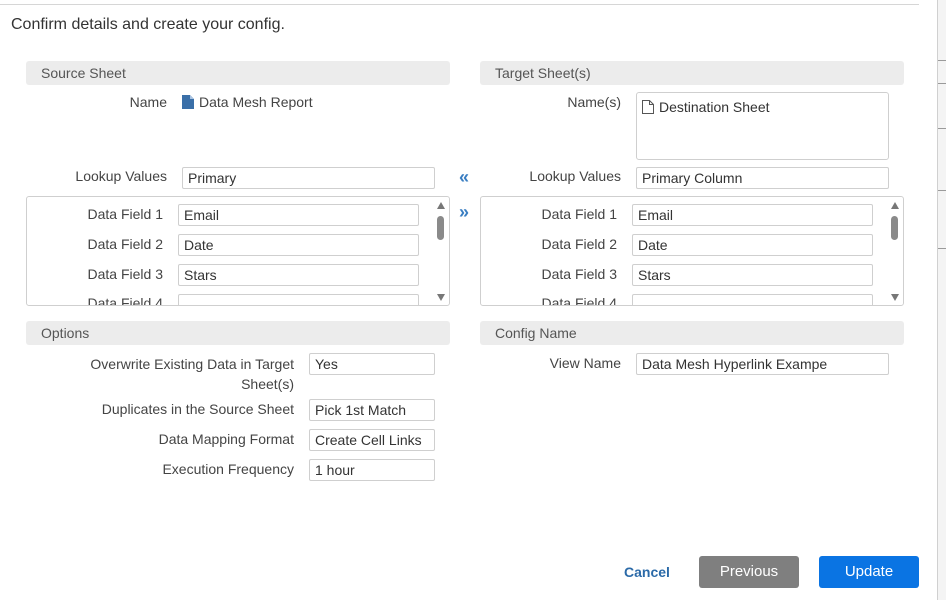  I want to click on target-field-1-label: Data Field 1, so click(579, 214).